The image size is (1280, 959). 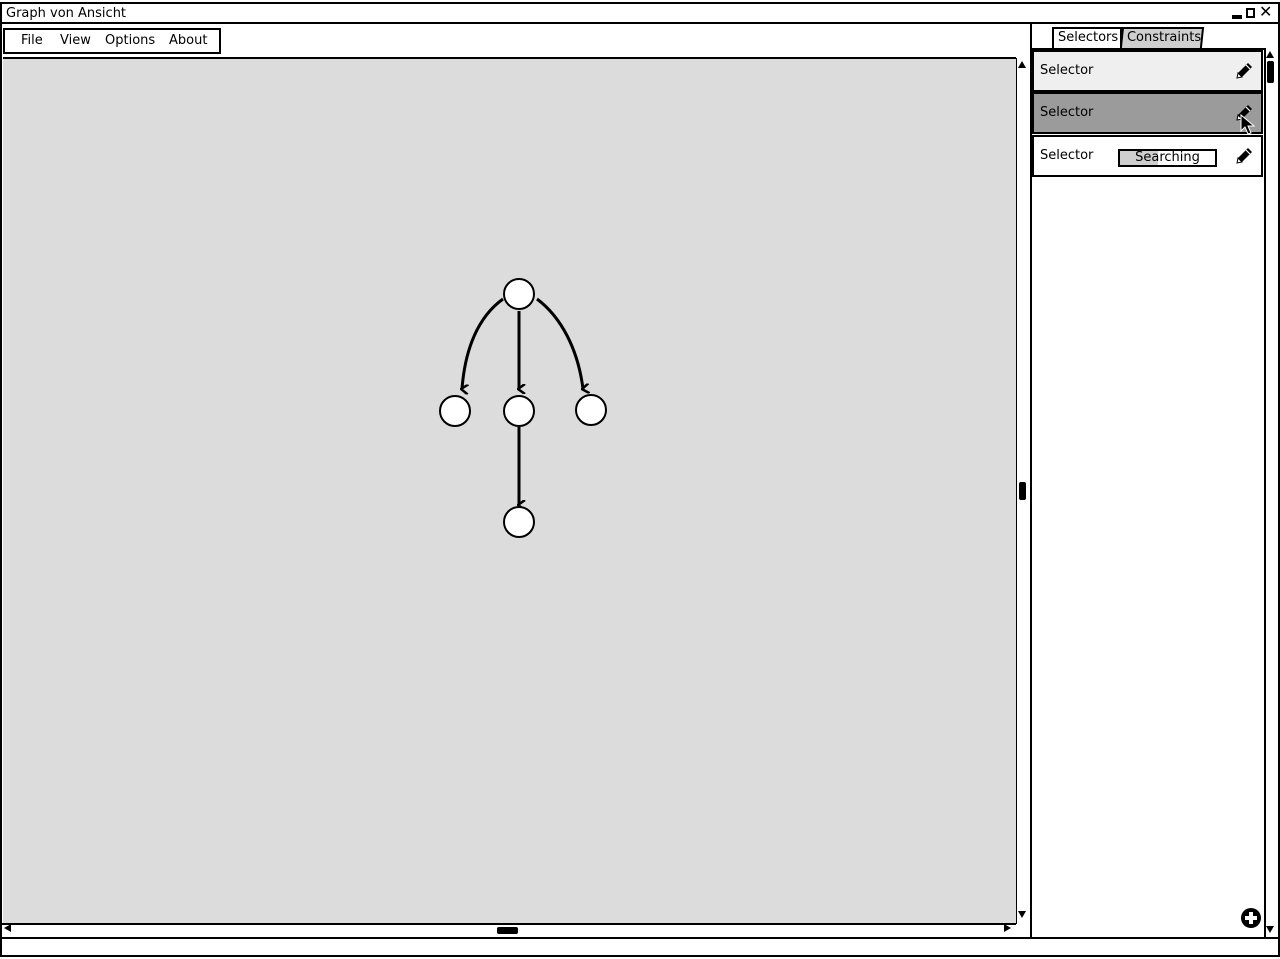 I want to click on progress-label: Searching, so click(x=1167, y=157).